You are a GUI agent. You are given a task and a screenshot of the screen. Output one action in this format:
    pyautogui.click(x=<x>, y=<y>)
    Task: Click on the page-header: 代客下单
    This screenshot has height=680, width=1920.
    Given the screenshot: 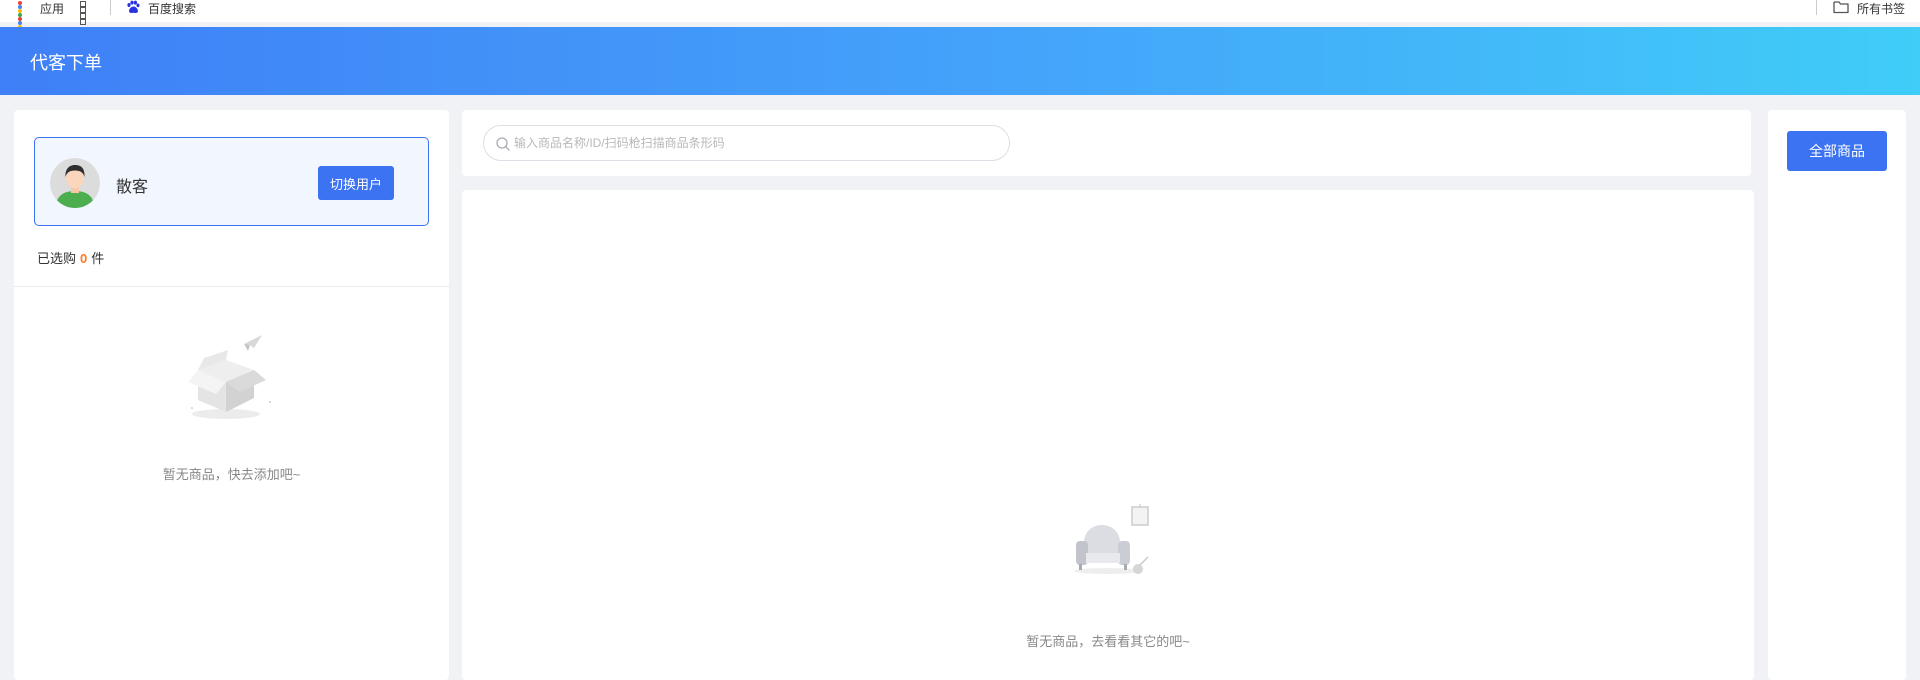 What is the action you would take?
    pyautogui.click(x=960, y=61)
    